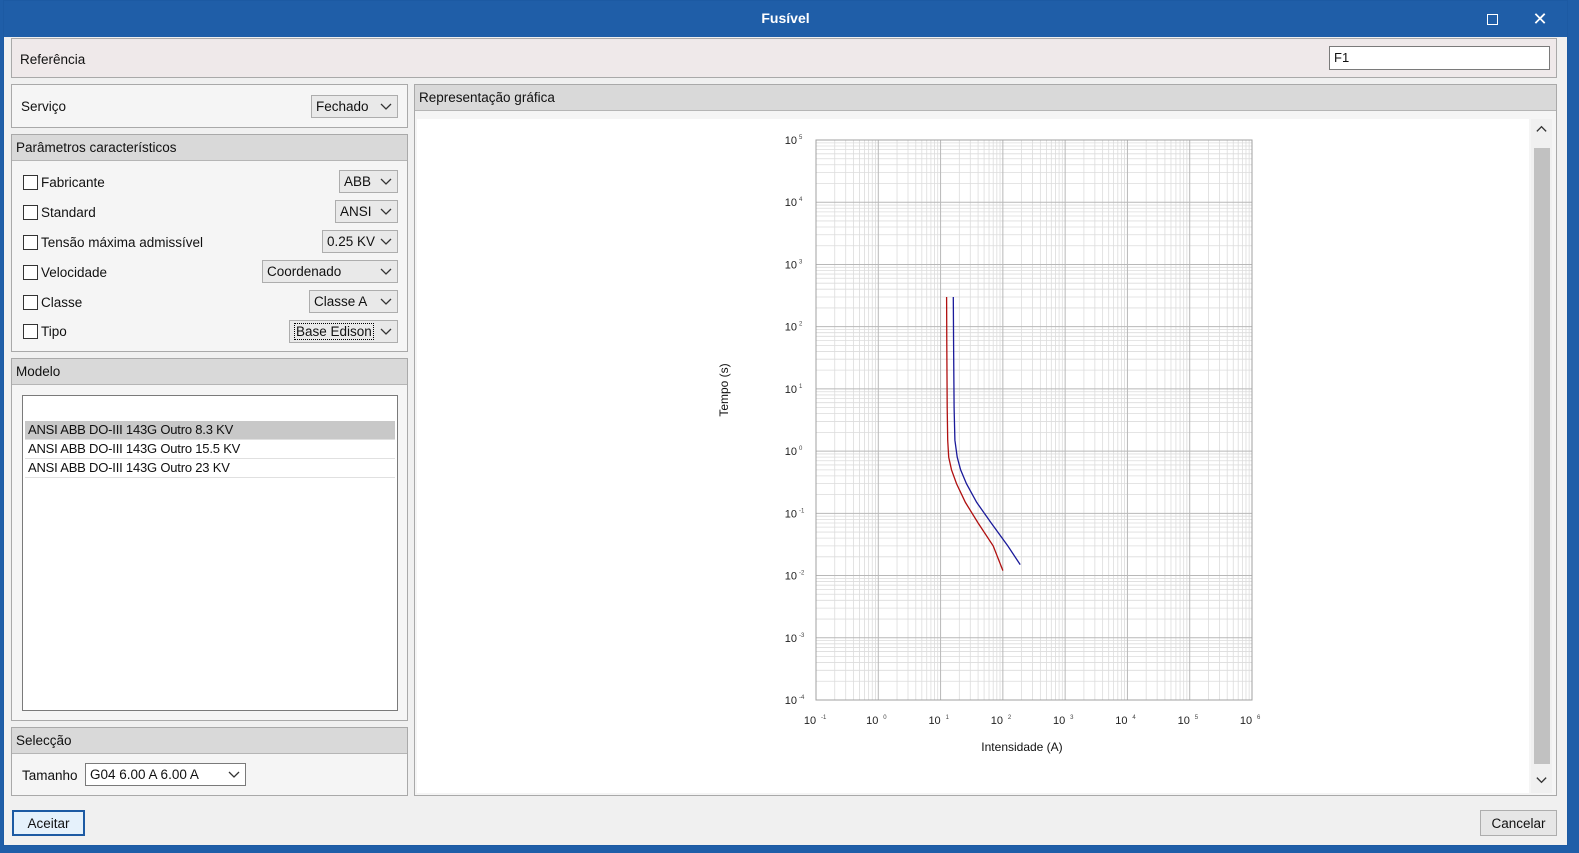 Image resolution: width=1579 pixels, height=853 pixels. What do you see at coordinates (210, 430) in the screenshot?
I see `list-item: ANSI ABB DO-III 143G Outro 8.3 KV` at bounding box center [210, 430].